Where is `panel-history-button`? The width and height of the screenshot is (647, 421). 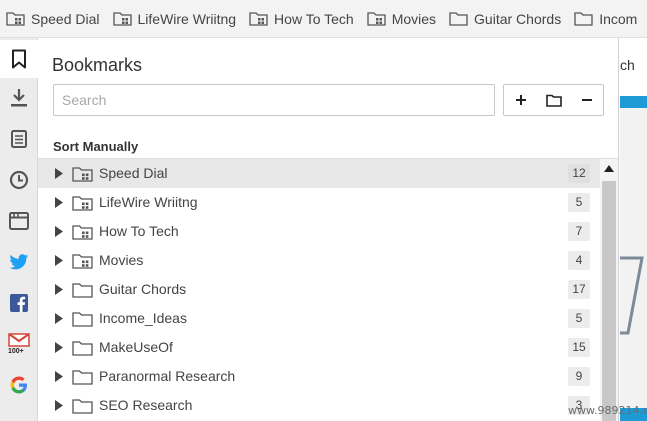
panel-history-button is located at coordinates (19, 180).